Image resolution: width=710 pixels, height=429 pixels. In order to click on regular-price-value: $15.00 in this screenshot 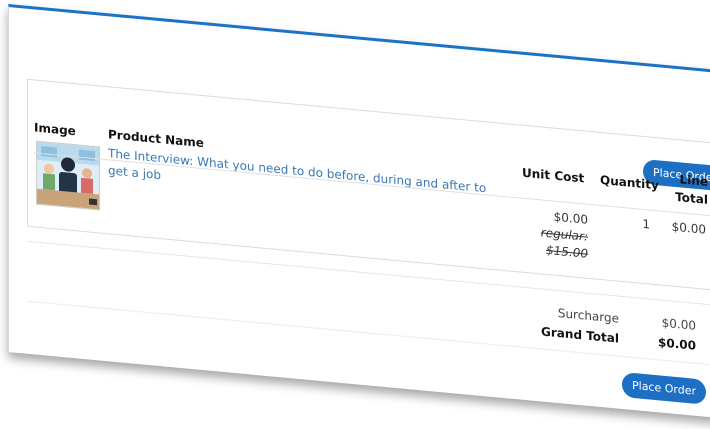, I will do `click(567, 251)`.